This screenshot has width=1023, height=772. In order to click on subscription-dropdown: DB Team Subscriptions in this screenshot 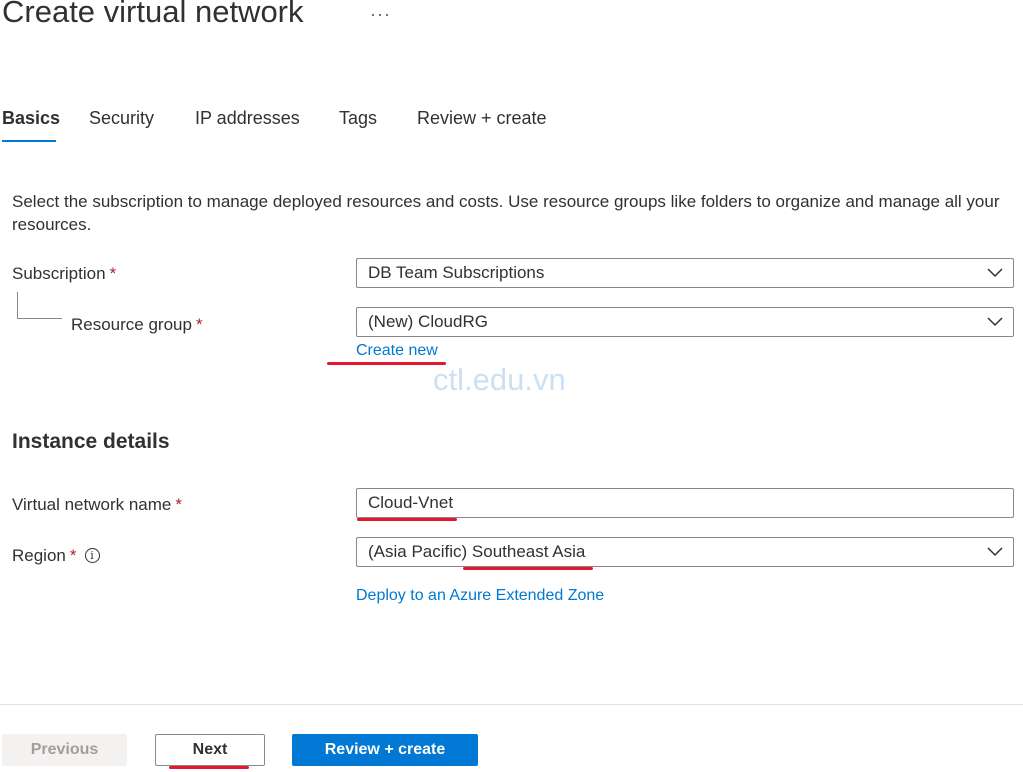, I will do `click(685, 273)`.